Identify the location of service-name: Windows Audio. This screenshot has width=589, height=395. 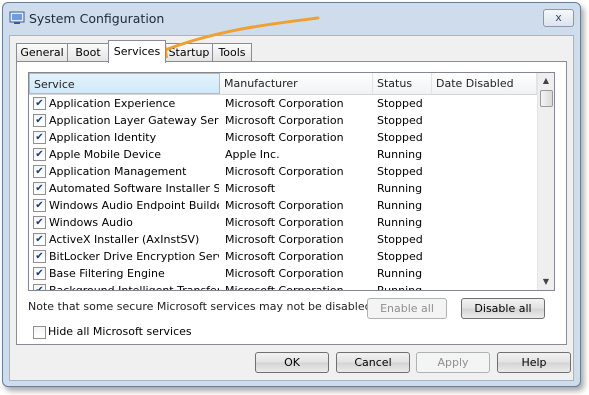
(91, 222).